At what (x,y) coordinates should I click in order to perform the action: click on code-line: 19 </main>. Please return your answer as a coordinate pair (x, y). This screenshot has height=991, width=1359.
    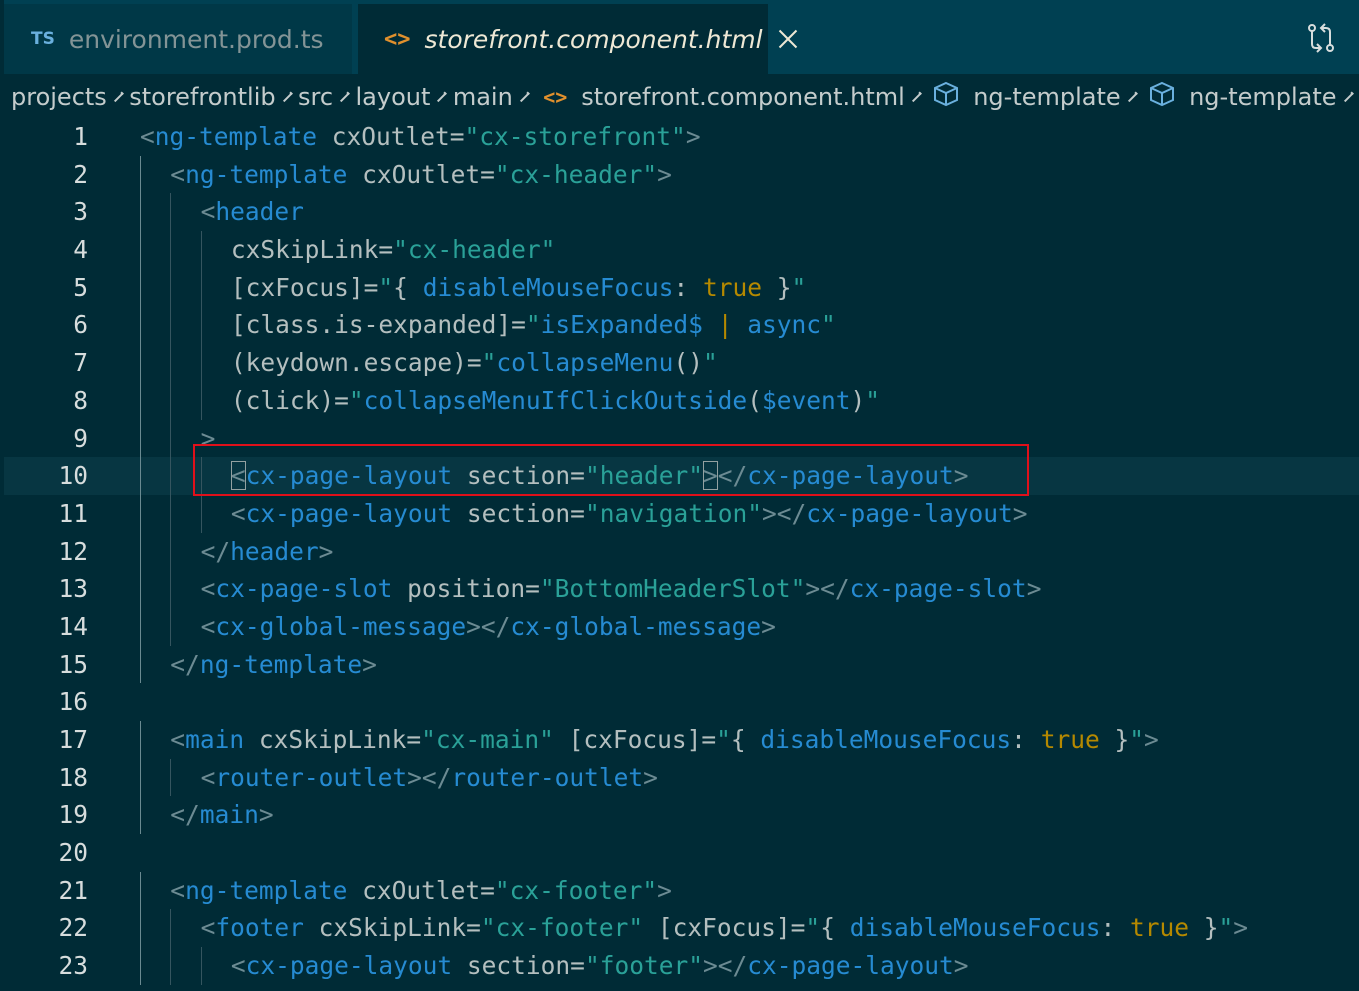
    Looking at the image, I should click on (681, 815).